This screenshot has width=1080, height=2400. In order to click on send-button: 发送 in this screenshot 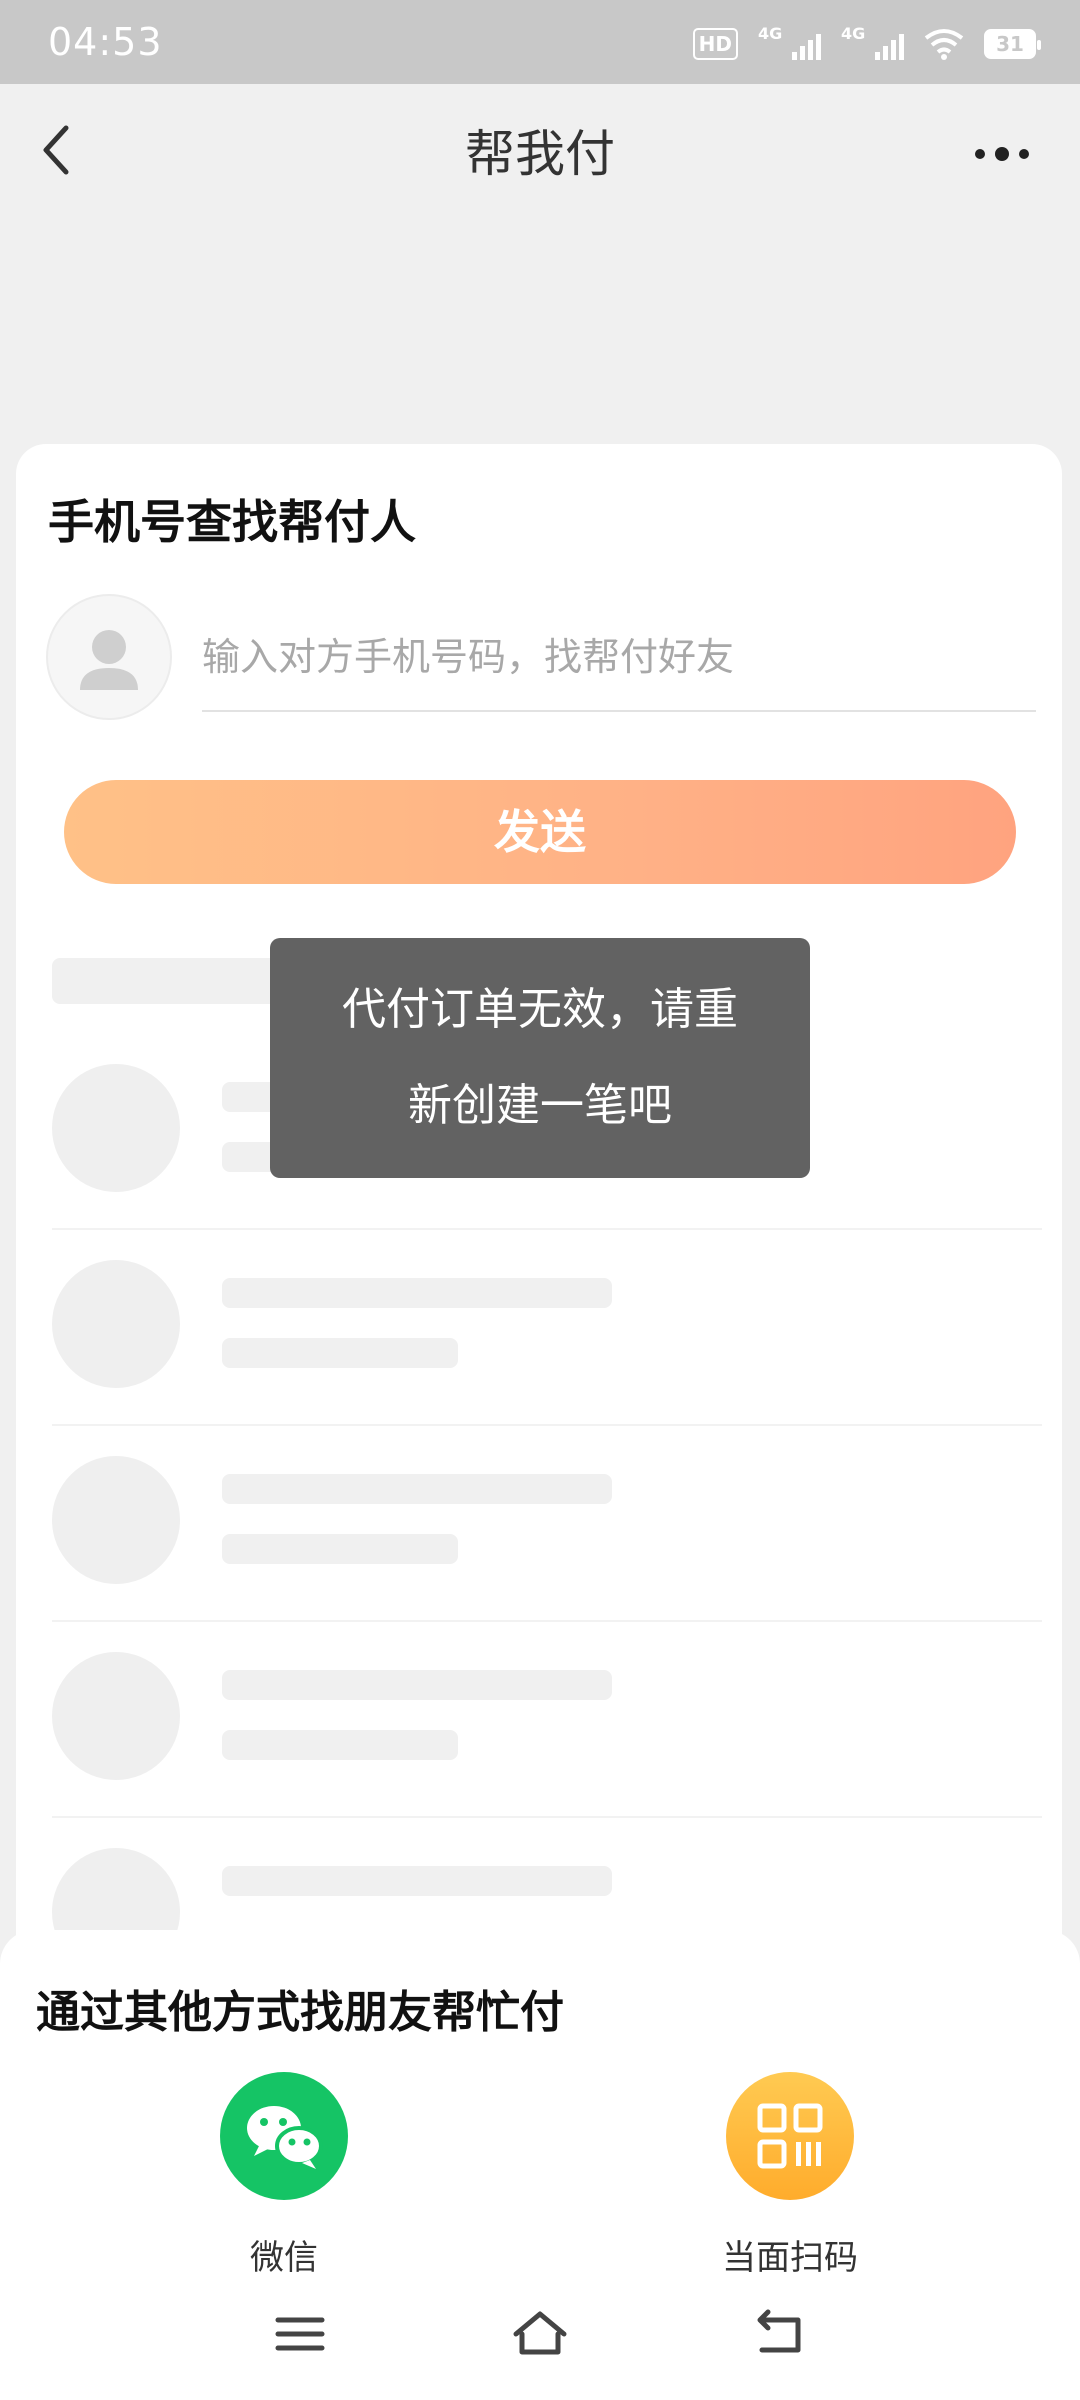, I will do `click(540, 832)`.